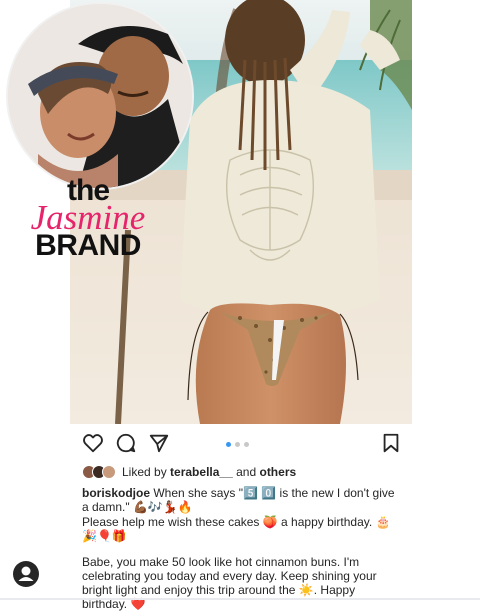  Describe the element at coordinates (126, 443) in the screenshot. I see `comment-icon` at that location.